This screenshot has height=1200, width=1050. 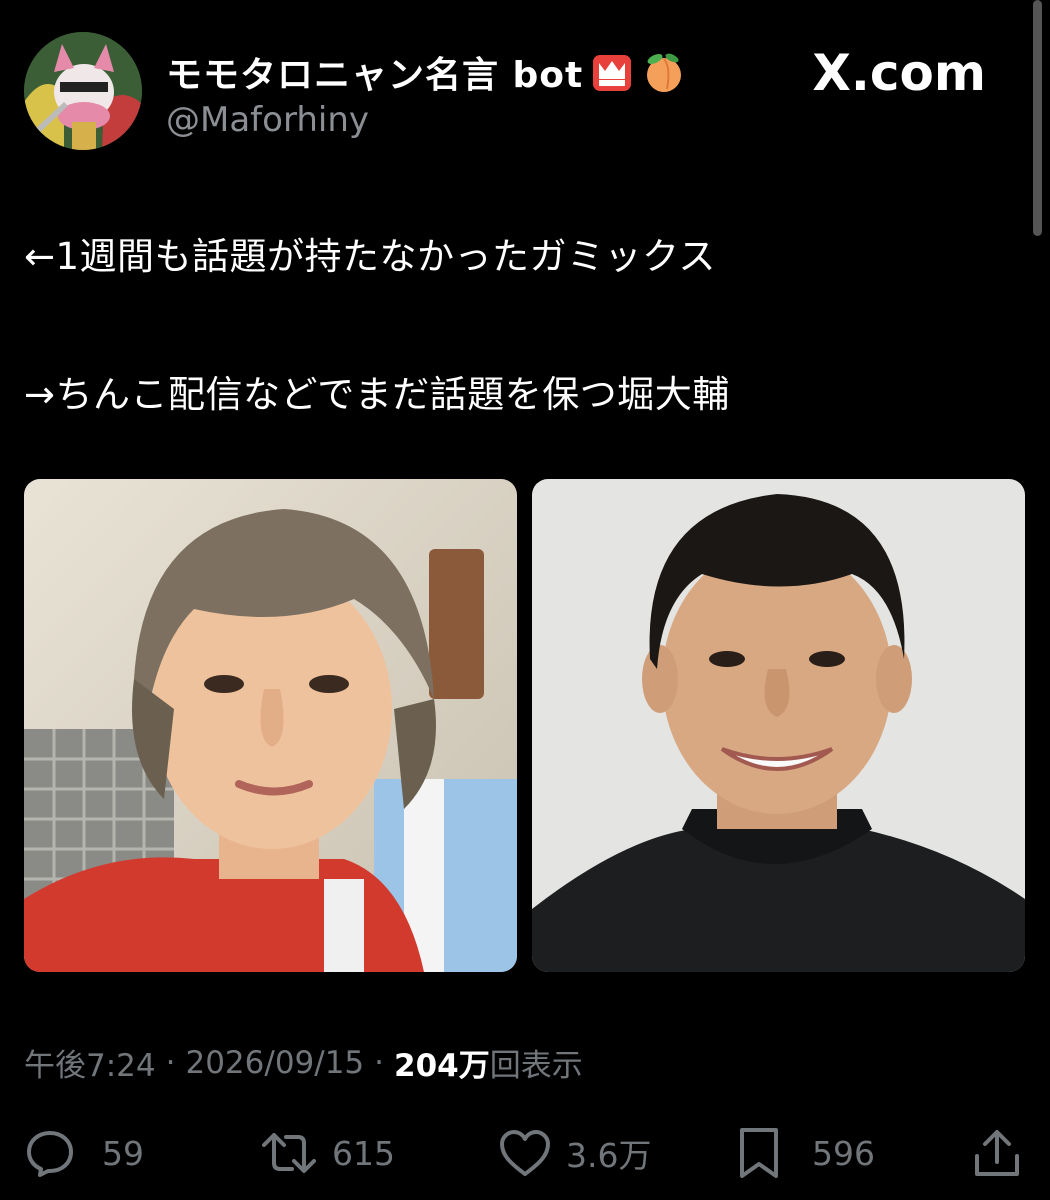 I want to click on like-button: 3.6万, so click(x=574, y=1153).